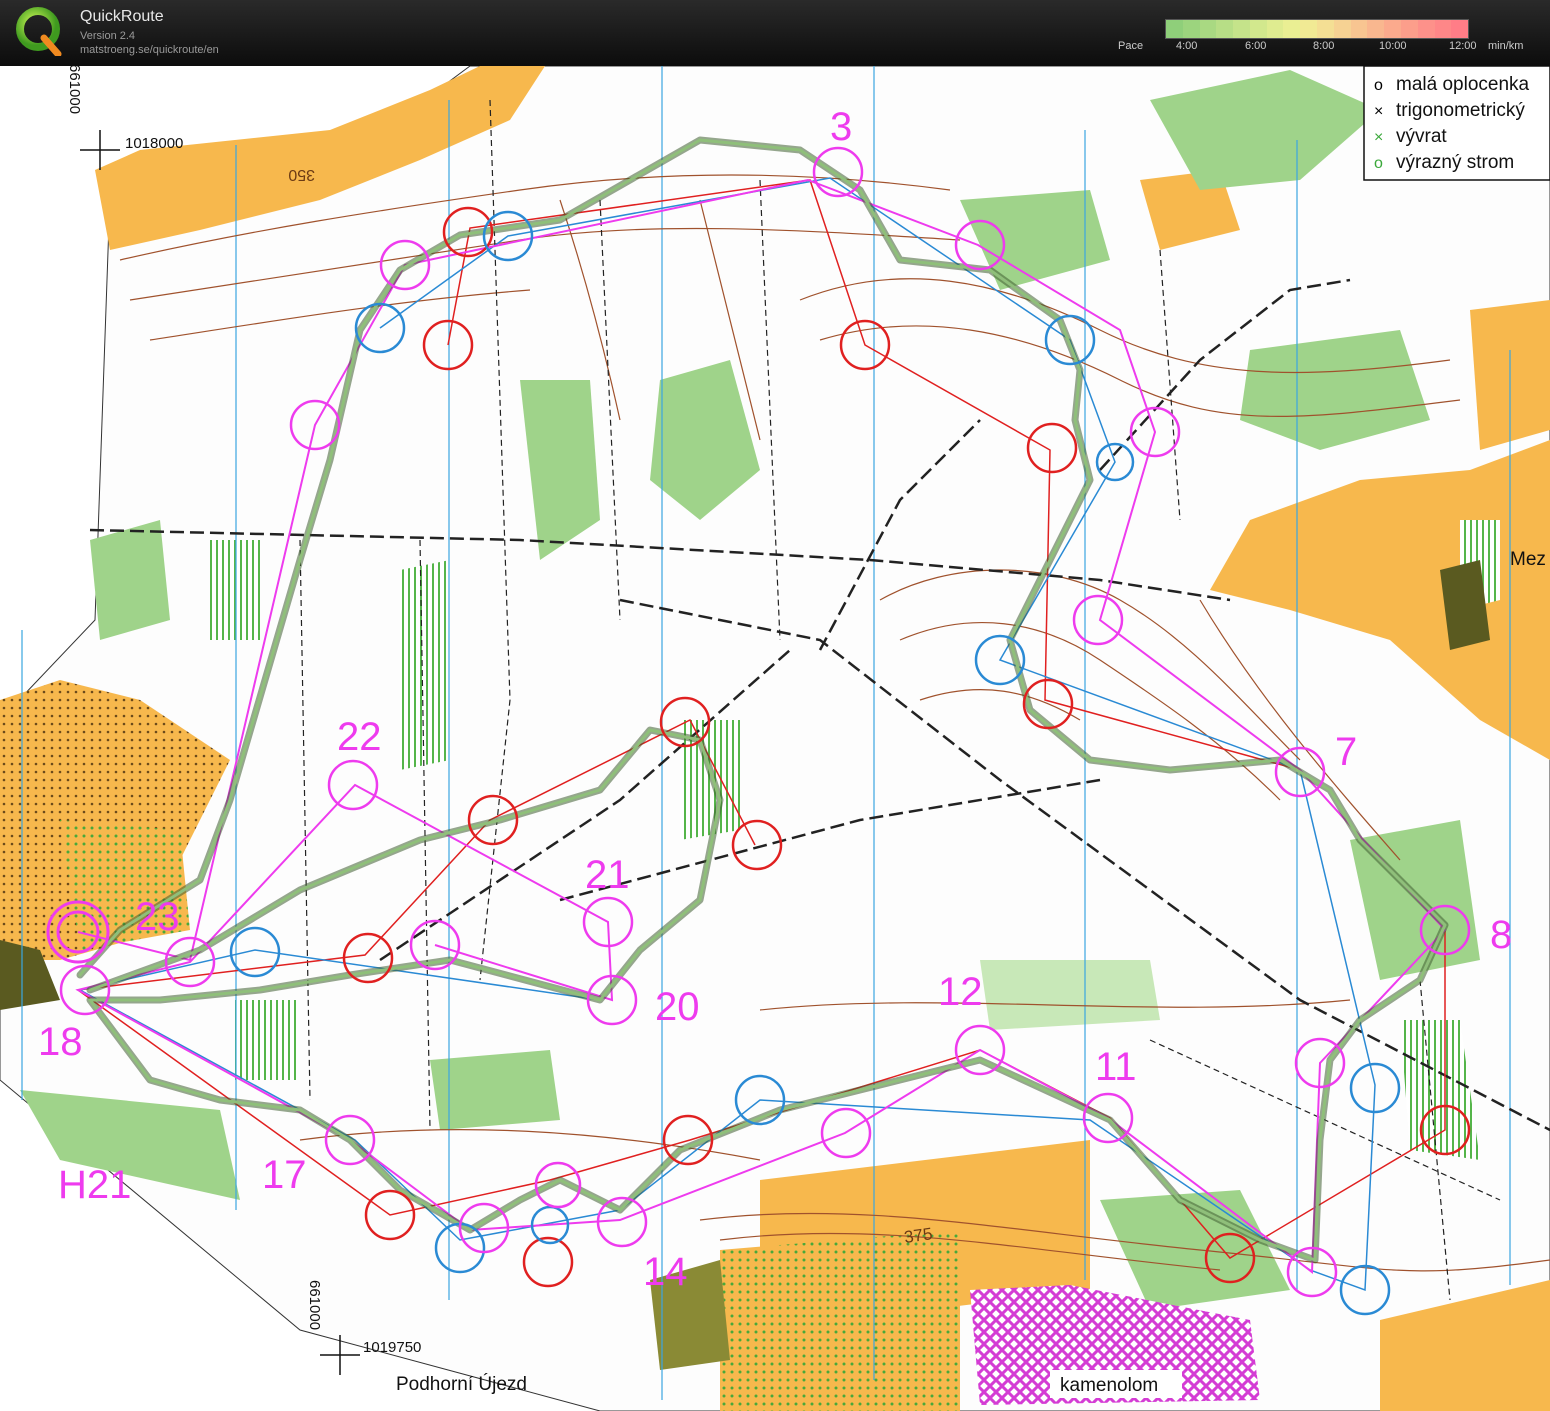 Image resolution: width=1550 pixels, height=1411 pixels. What do you see at coordinates (918, 1235) in the screenshot?
I see `contour-height-label: 375` at bounding box center [918, 1235].